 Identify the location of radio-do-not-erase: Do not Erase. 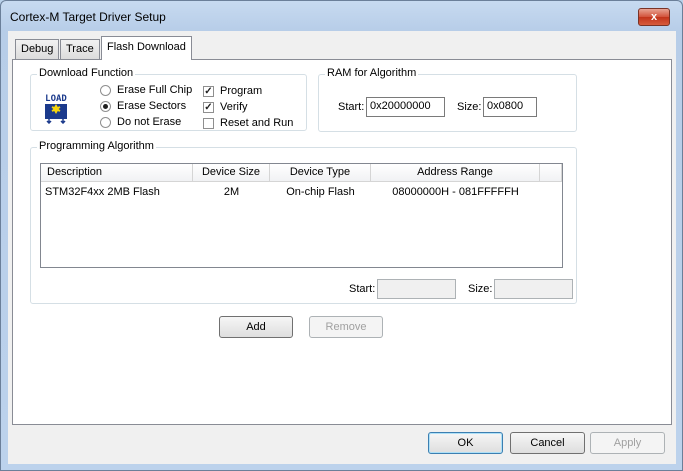
(140, 122).